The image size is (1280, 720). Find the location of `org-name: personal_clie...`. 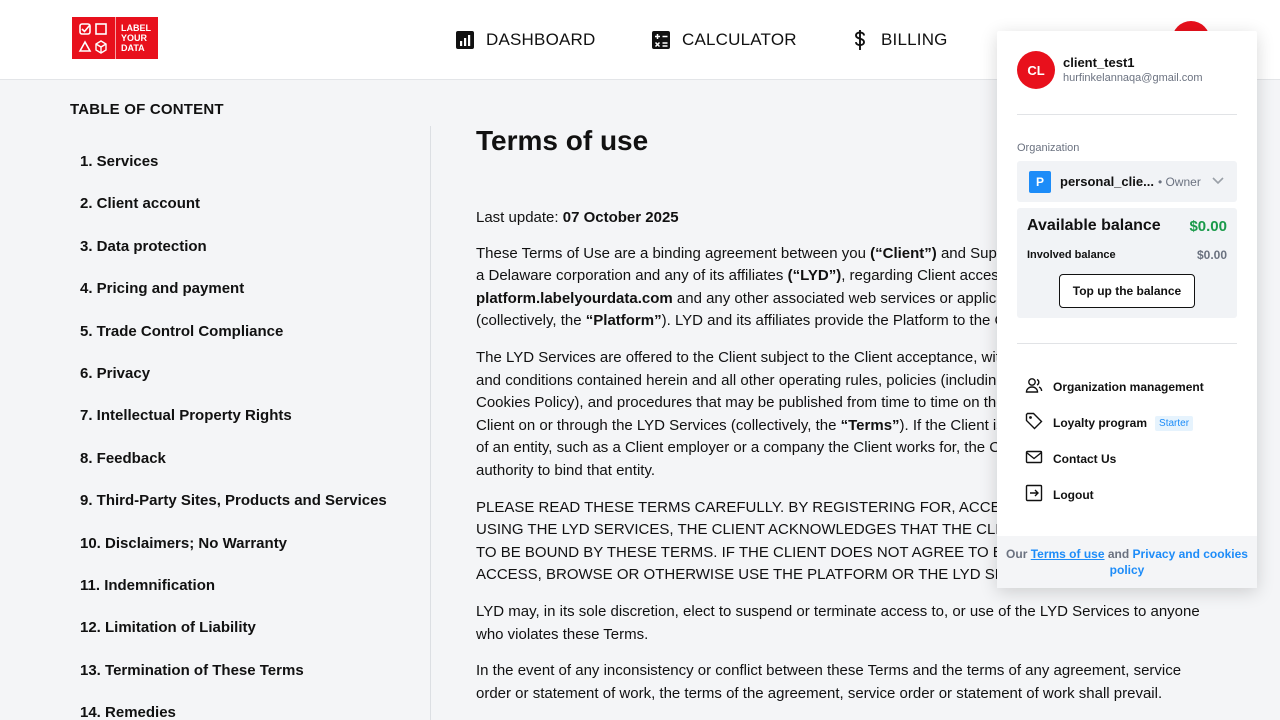

org-name: personal_clie... is located at coordinates (1107, 181).